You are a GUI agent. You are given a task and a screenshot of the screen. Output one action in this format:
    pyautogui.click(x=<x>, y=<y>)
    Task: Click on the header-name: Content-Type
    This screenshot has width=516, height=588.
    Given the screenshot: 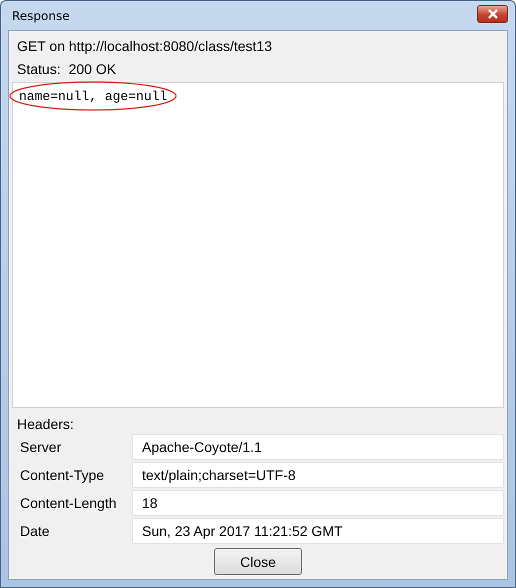 What is the action you would take?
    pyautogui.click(x=63, y=475)
    